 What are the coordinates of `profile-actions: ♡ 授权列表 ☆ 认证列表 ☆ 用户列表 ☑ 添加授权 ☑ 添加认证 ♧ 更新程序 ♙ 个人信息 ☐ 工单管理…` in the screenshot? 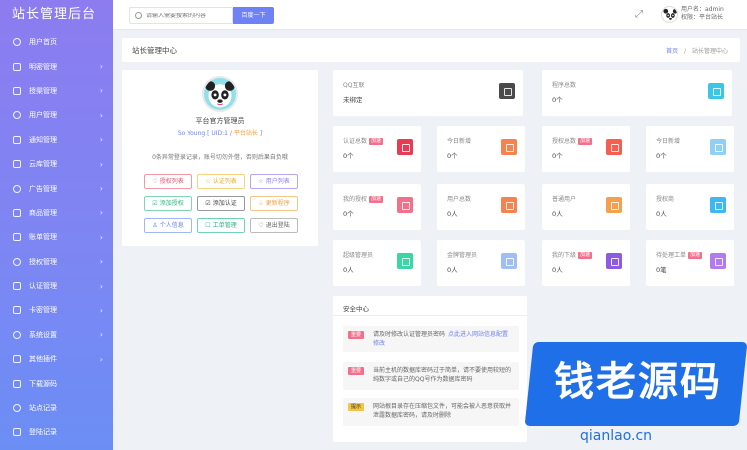 It's located at (222, 203).